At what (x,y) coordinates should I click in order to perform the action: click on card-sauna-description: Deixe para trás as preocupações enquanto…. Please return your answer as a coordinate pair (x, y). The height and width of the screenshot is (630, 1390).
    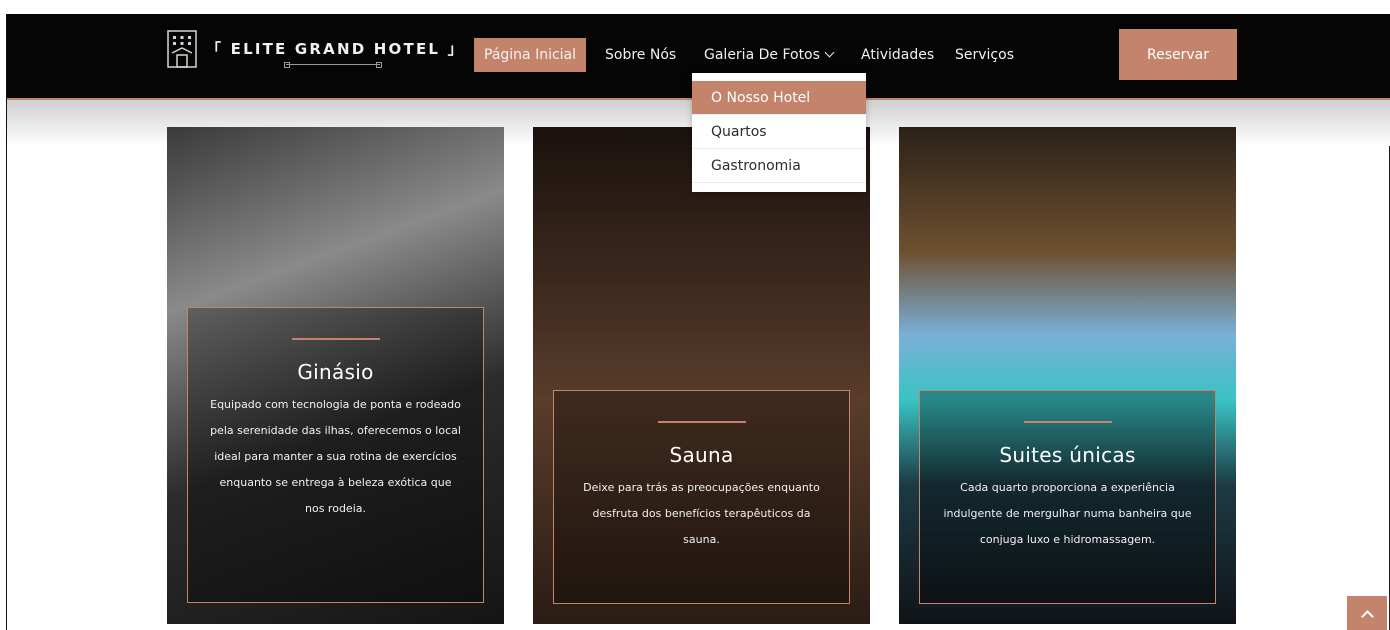
    Looking at the image, I should click on (701, 513).